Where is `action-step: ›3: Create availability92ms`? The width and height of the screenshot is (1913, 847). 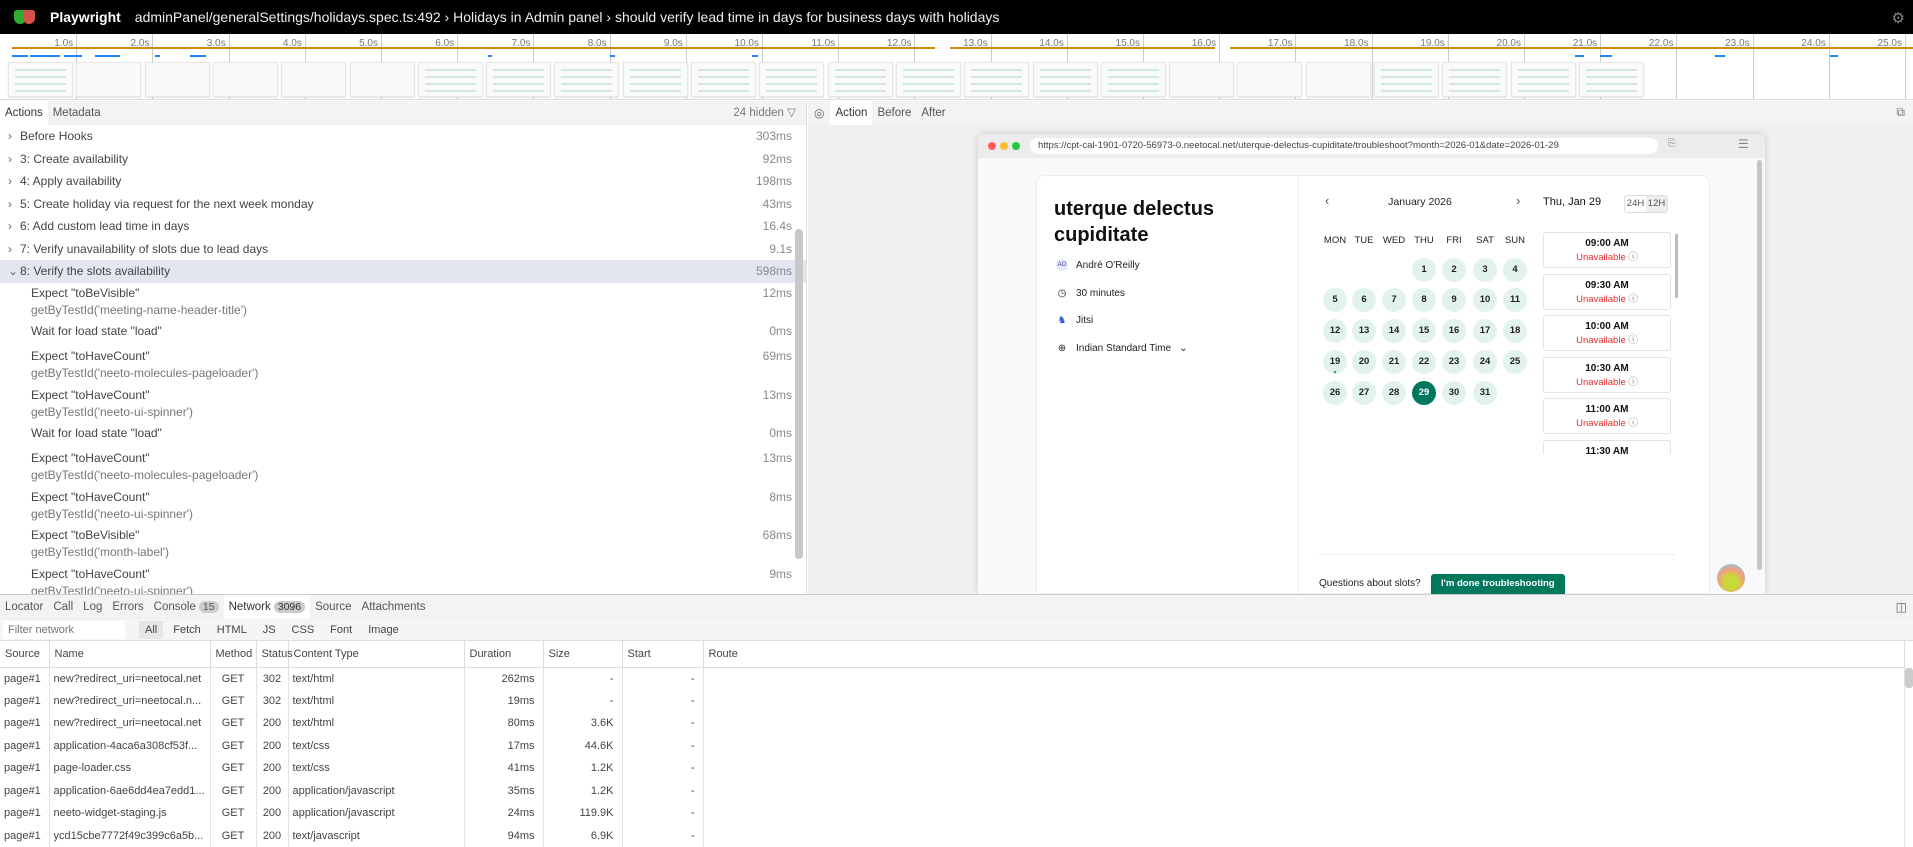 action-step: ›3: Create availability92ms is located at coordinates (403, 159).